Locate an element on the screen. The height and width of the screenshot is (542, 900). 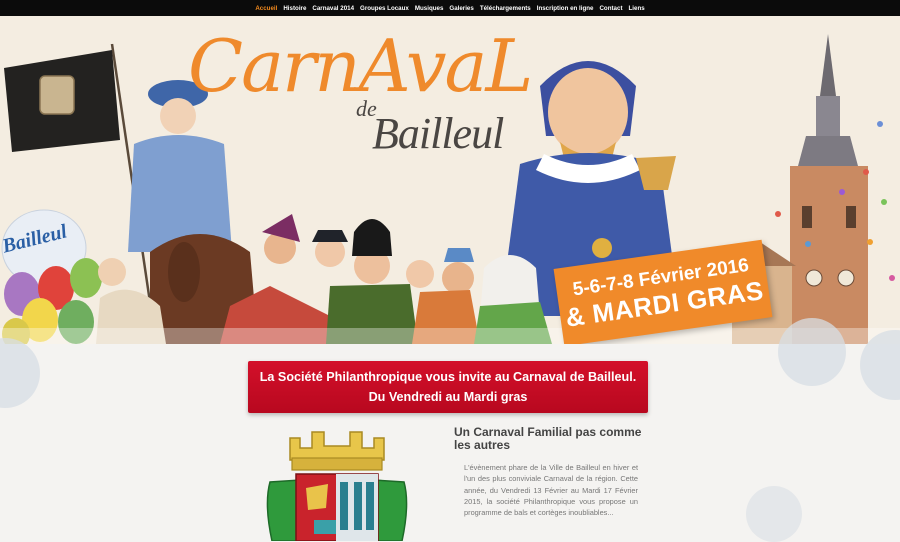
nav-item-musiques: Musiques is located at coordinates (429, 8).